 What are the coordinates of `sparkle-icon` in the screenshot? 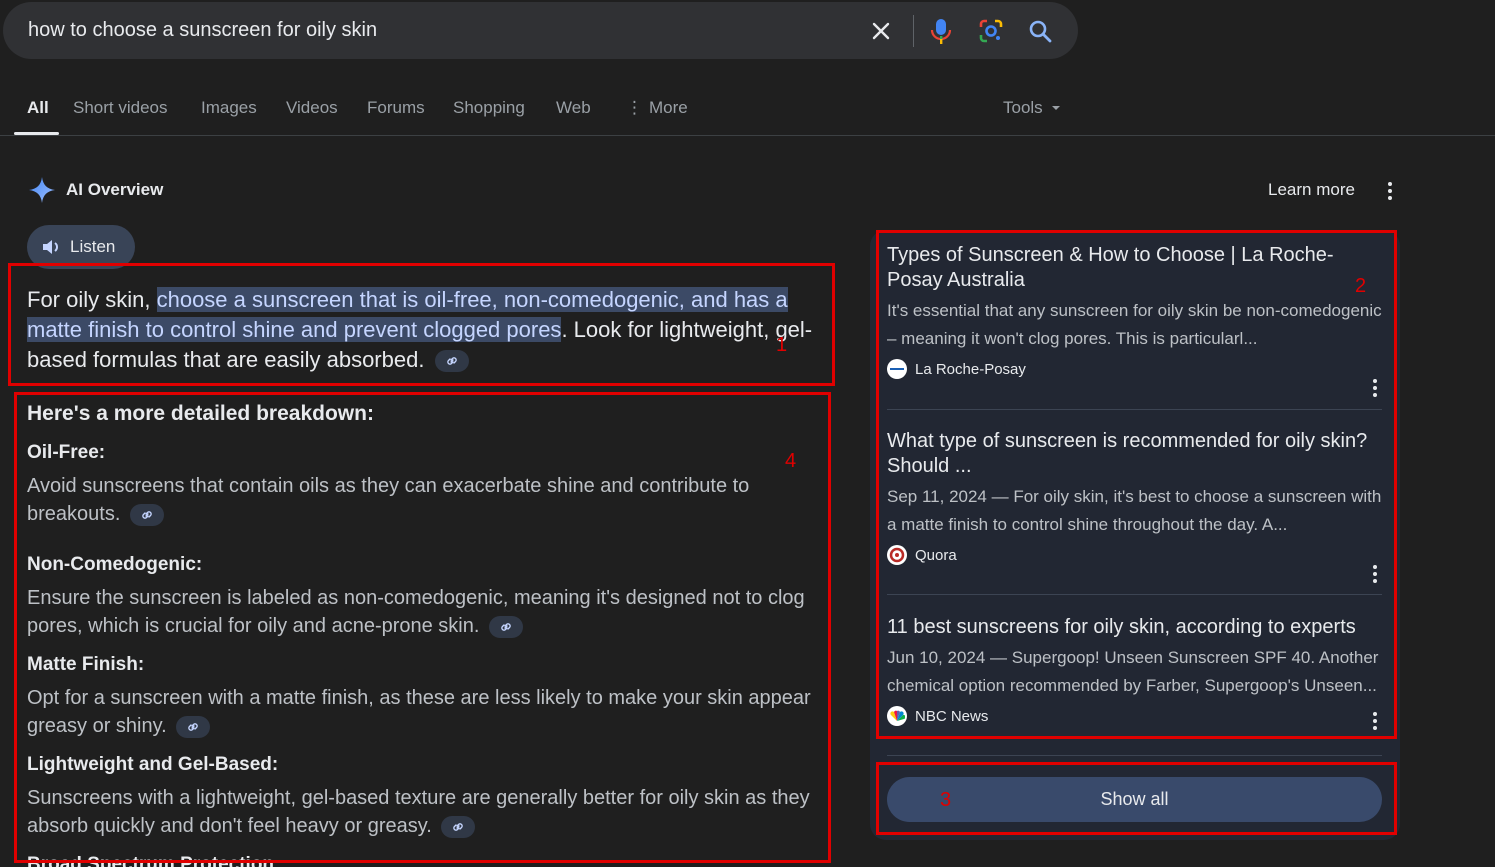 It's located at (42, 190).